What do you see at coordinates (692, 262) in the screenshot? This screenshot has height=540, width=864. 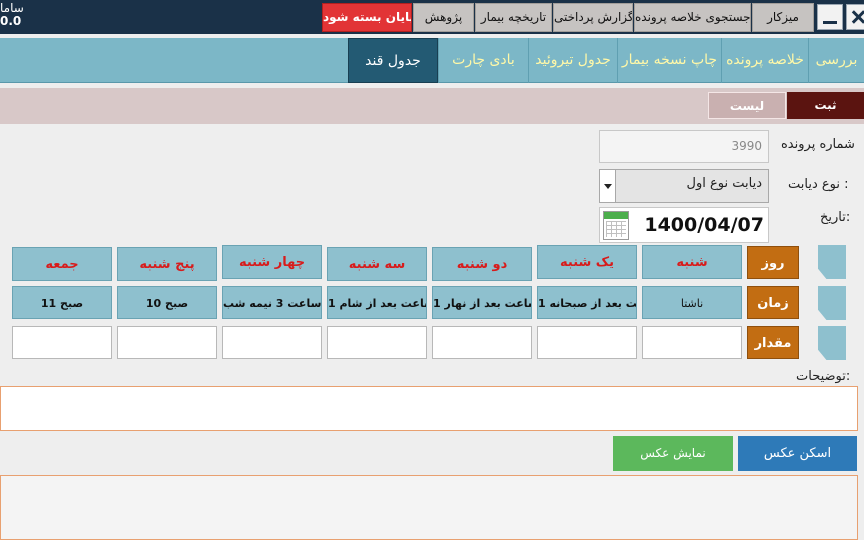 I see `day-header: شنبه` at bounding box center [692, 262].